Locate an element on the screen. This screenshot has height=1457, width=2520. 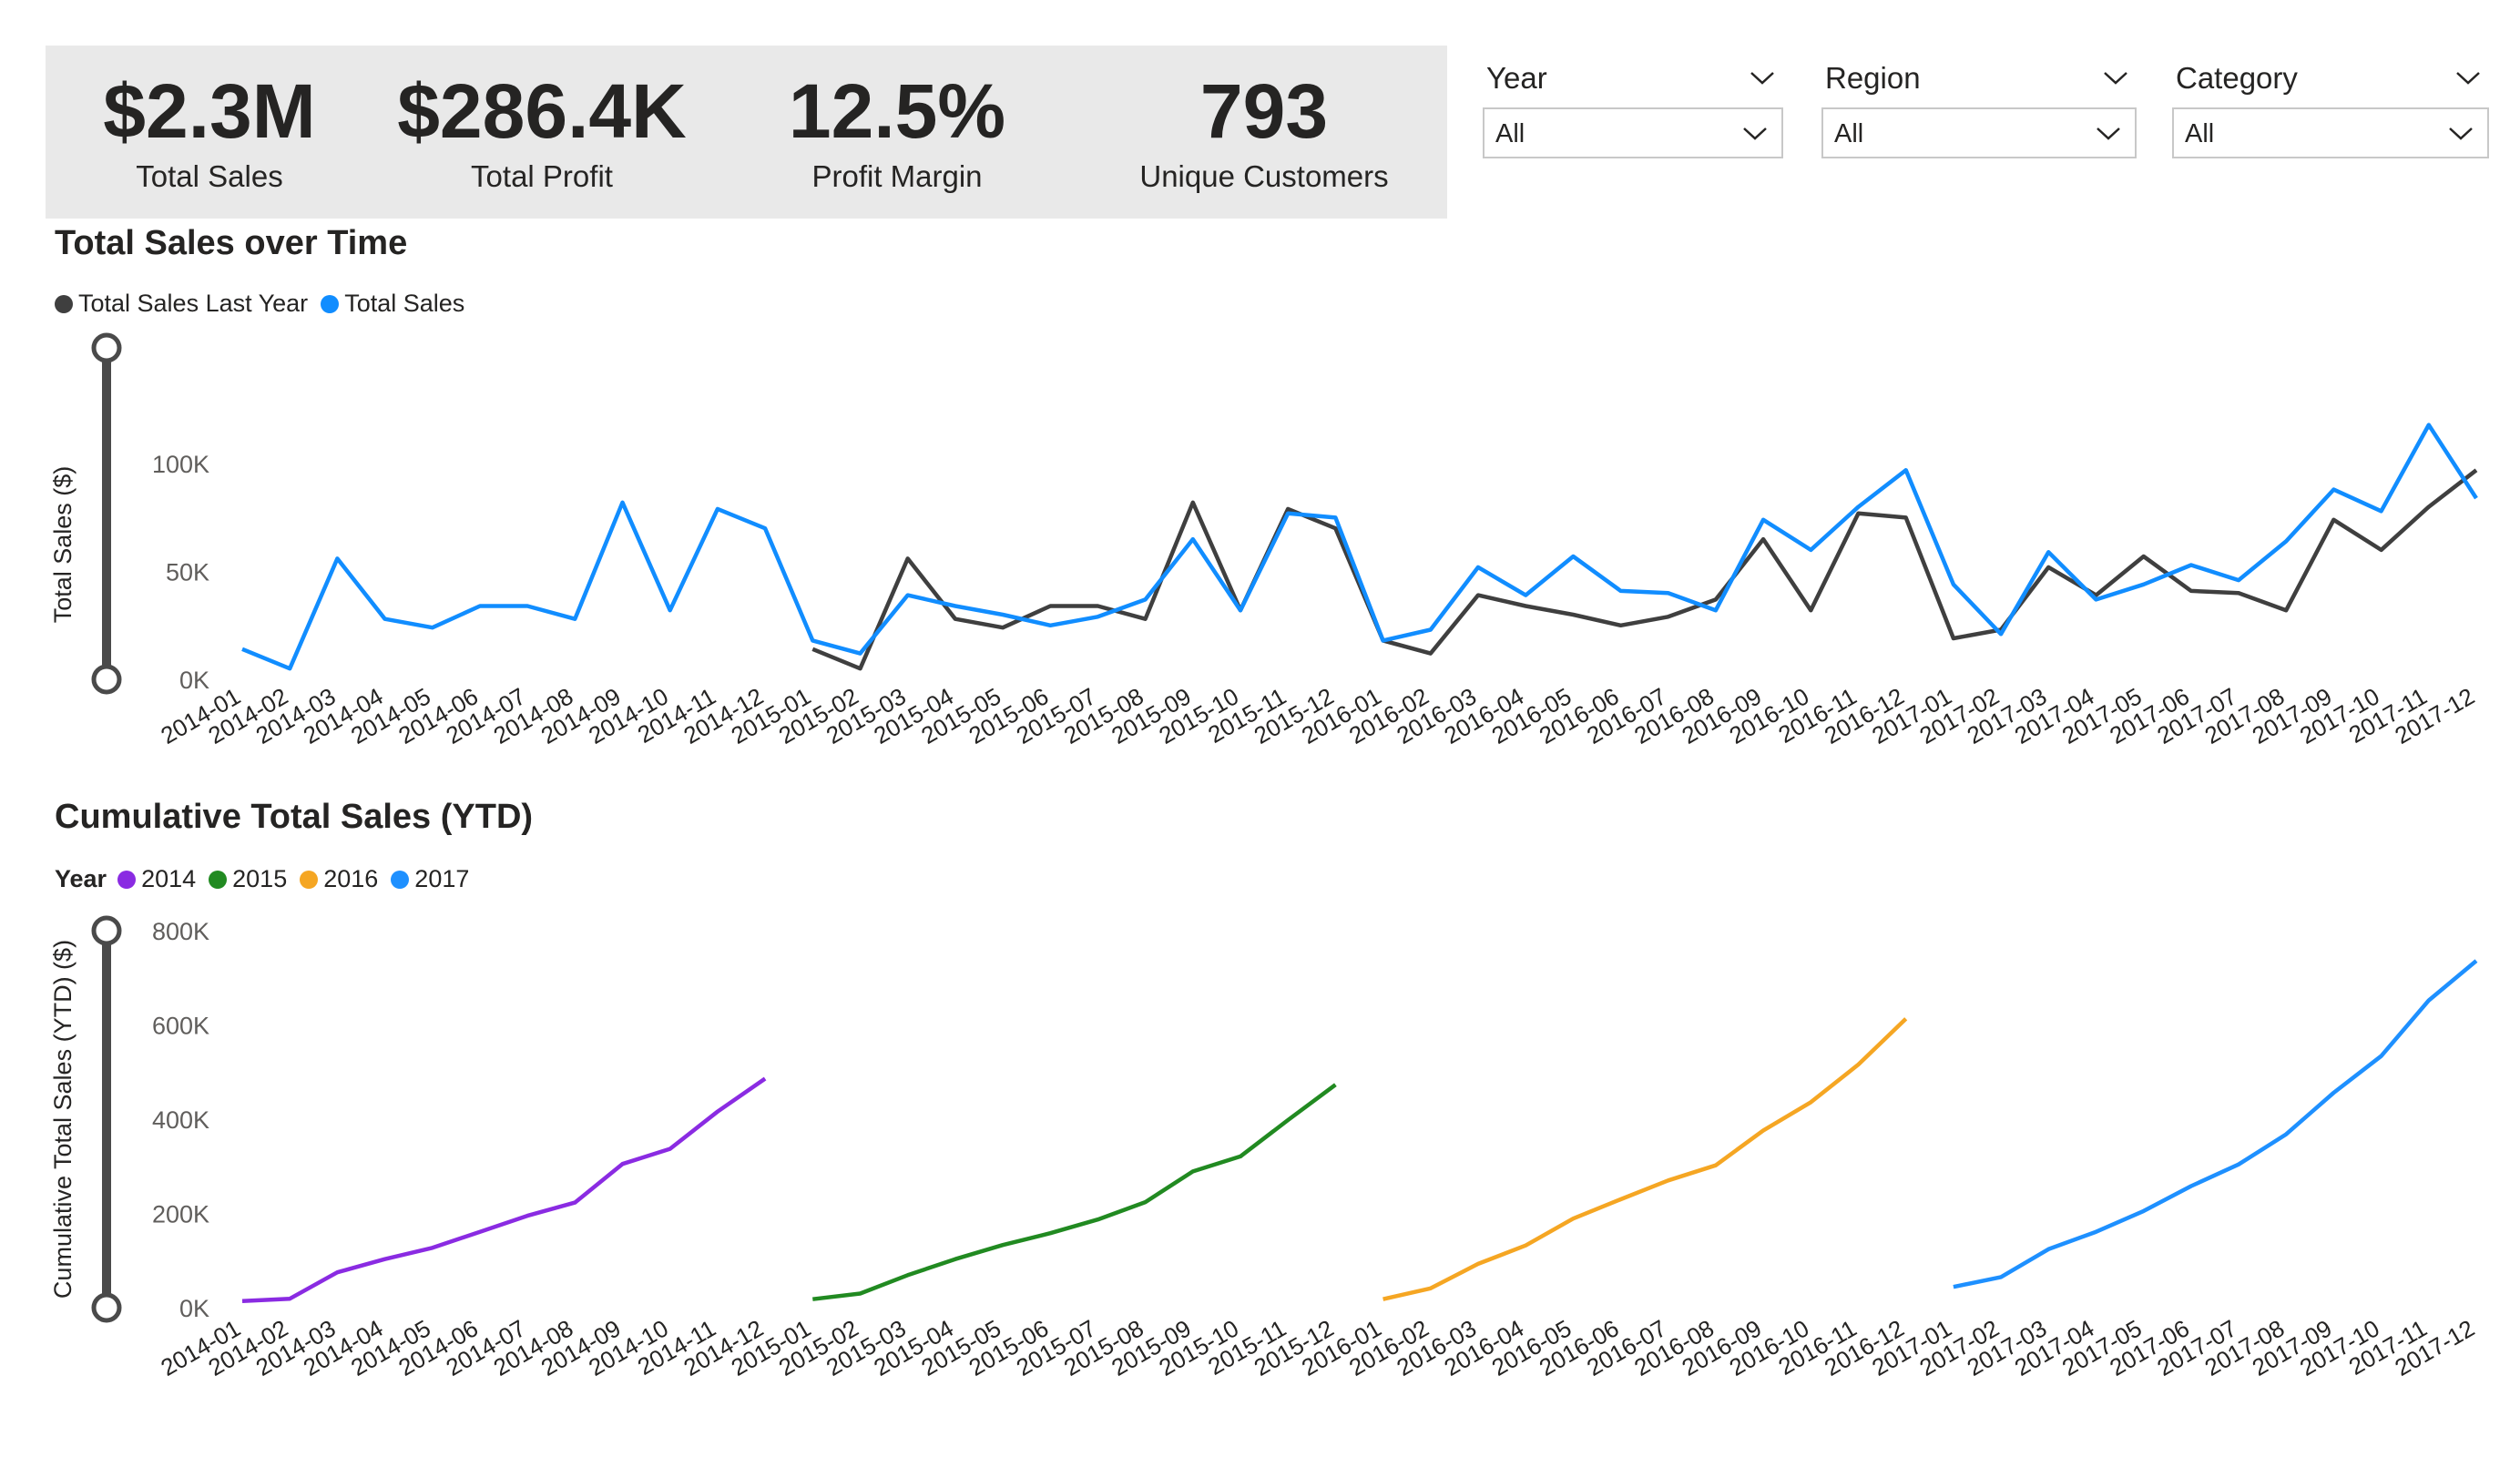
slicer-header: Category is located at coordinates (2330, 78).